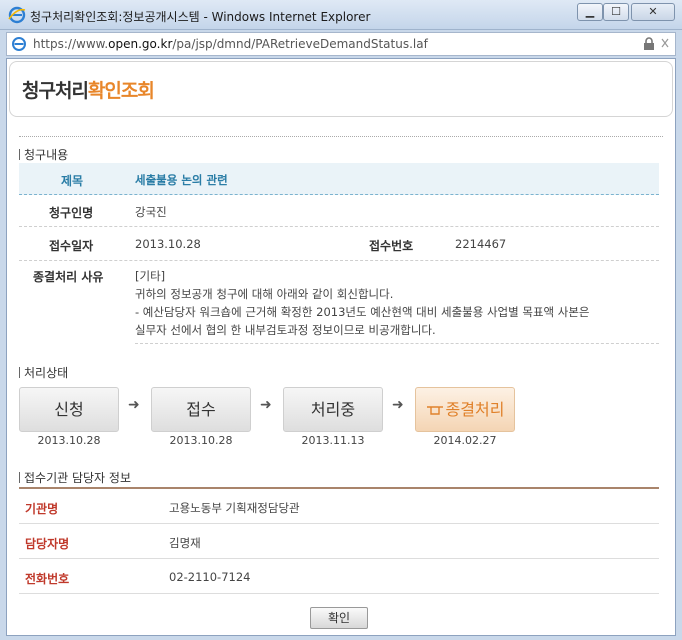  What do you see at coordinates (185, 543) in the screenshot?
I see `person-value: 김명재` at bounding box center [185, 543].